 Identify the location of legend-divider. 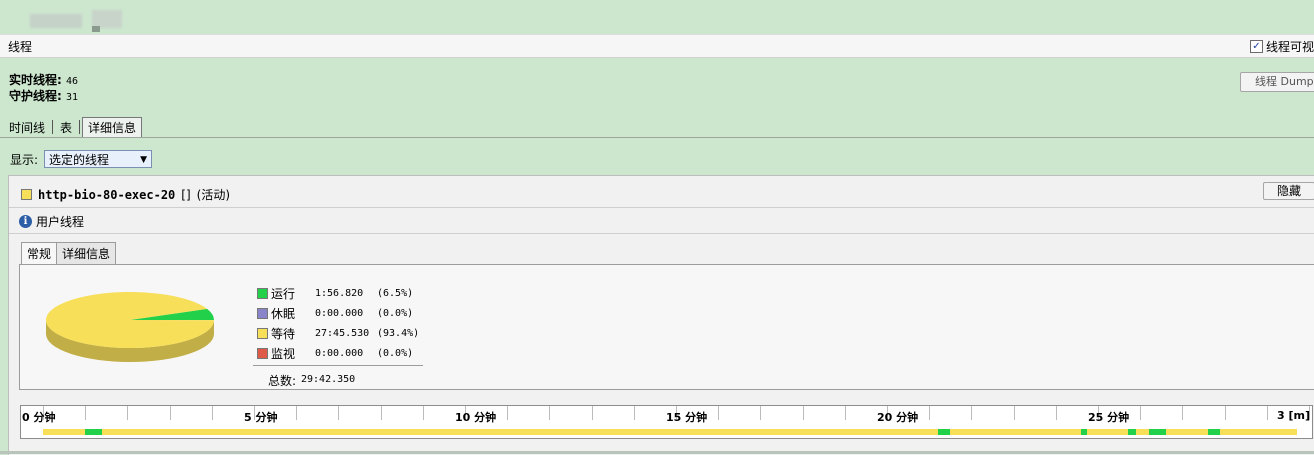
(338, 365).